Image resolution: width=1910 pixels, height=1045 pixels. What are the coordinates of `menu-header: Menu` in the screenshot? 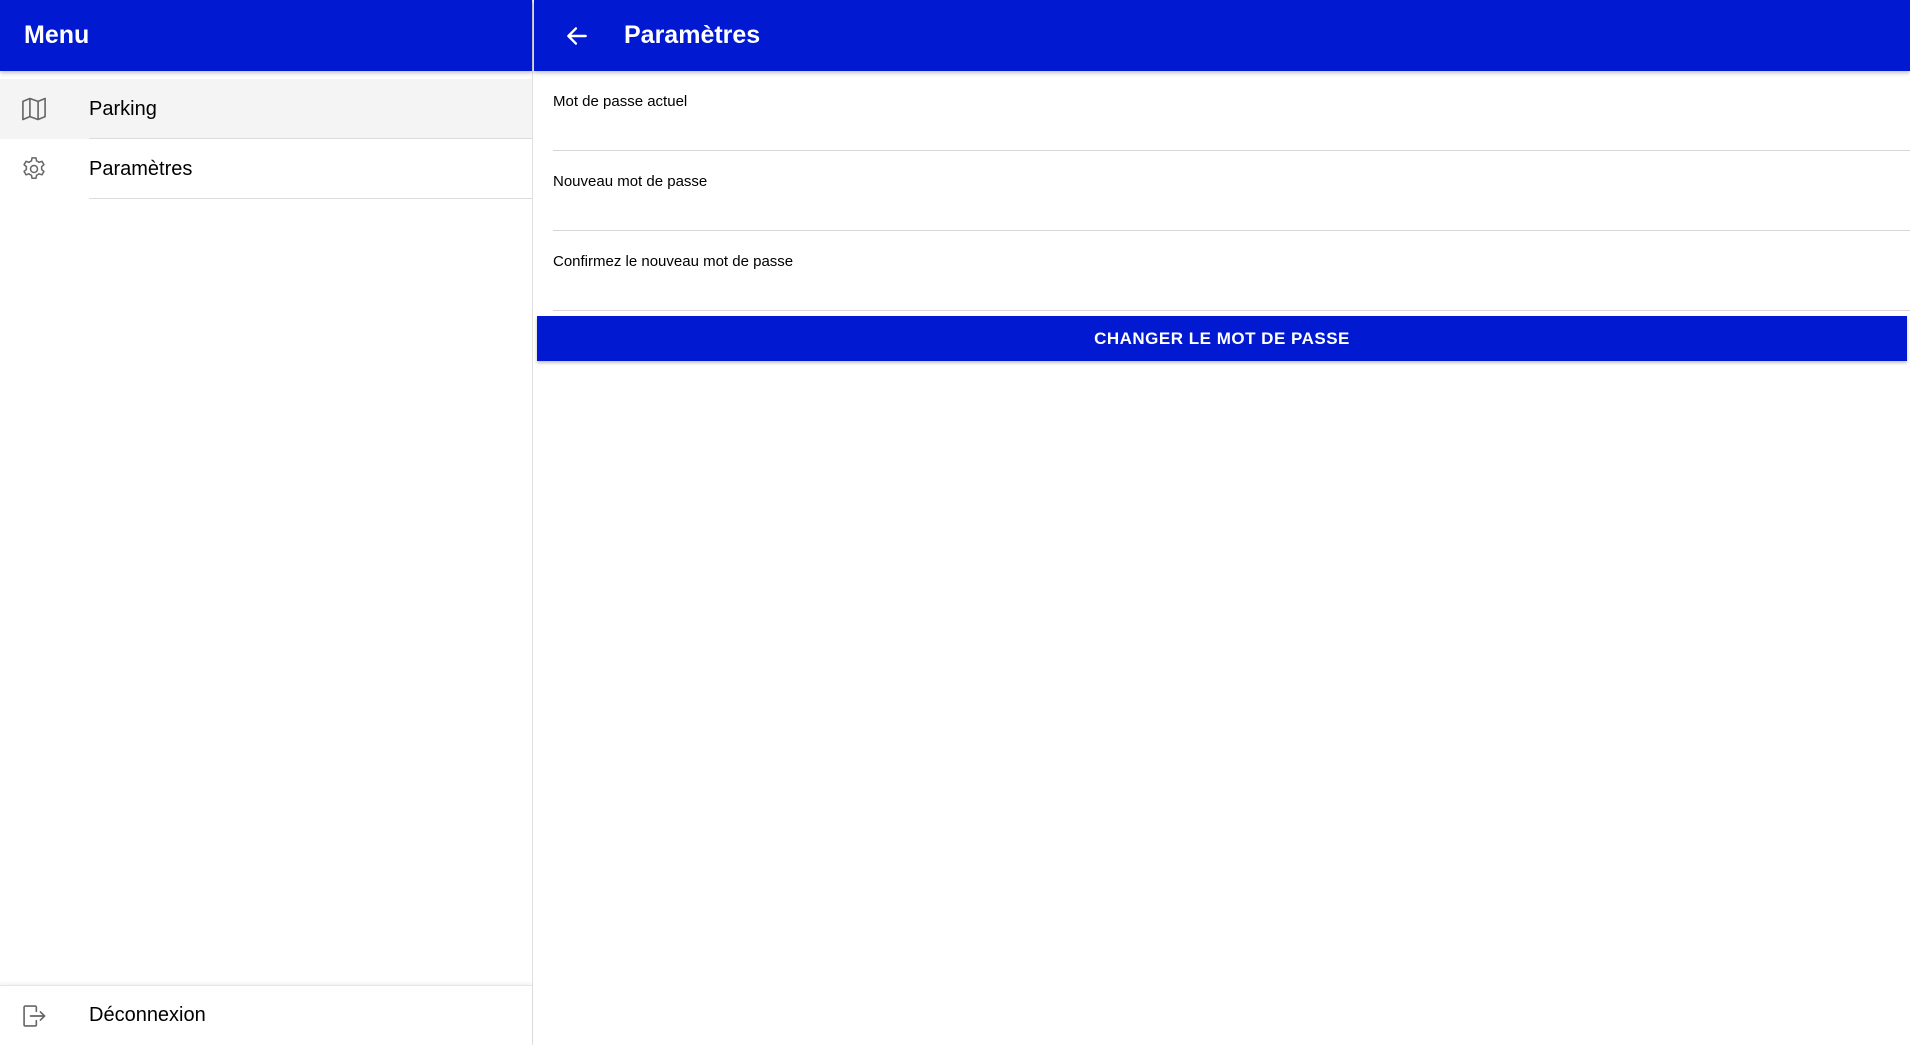 It's located at (266, 35).